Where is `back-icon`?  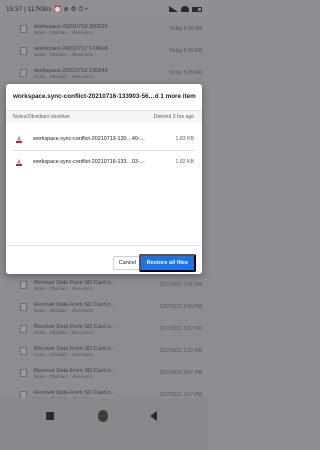
back-icon is located at coordinates (153, 416).